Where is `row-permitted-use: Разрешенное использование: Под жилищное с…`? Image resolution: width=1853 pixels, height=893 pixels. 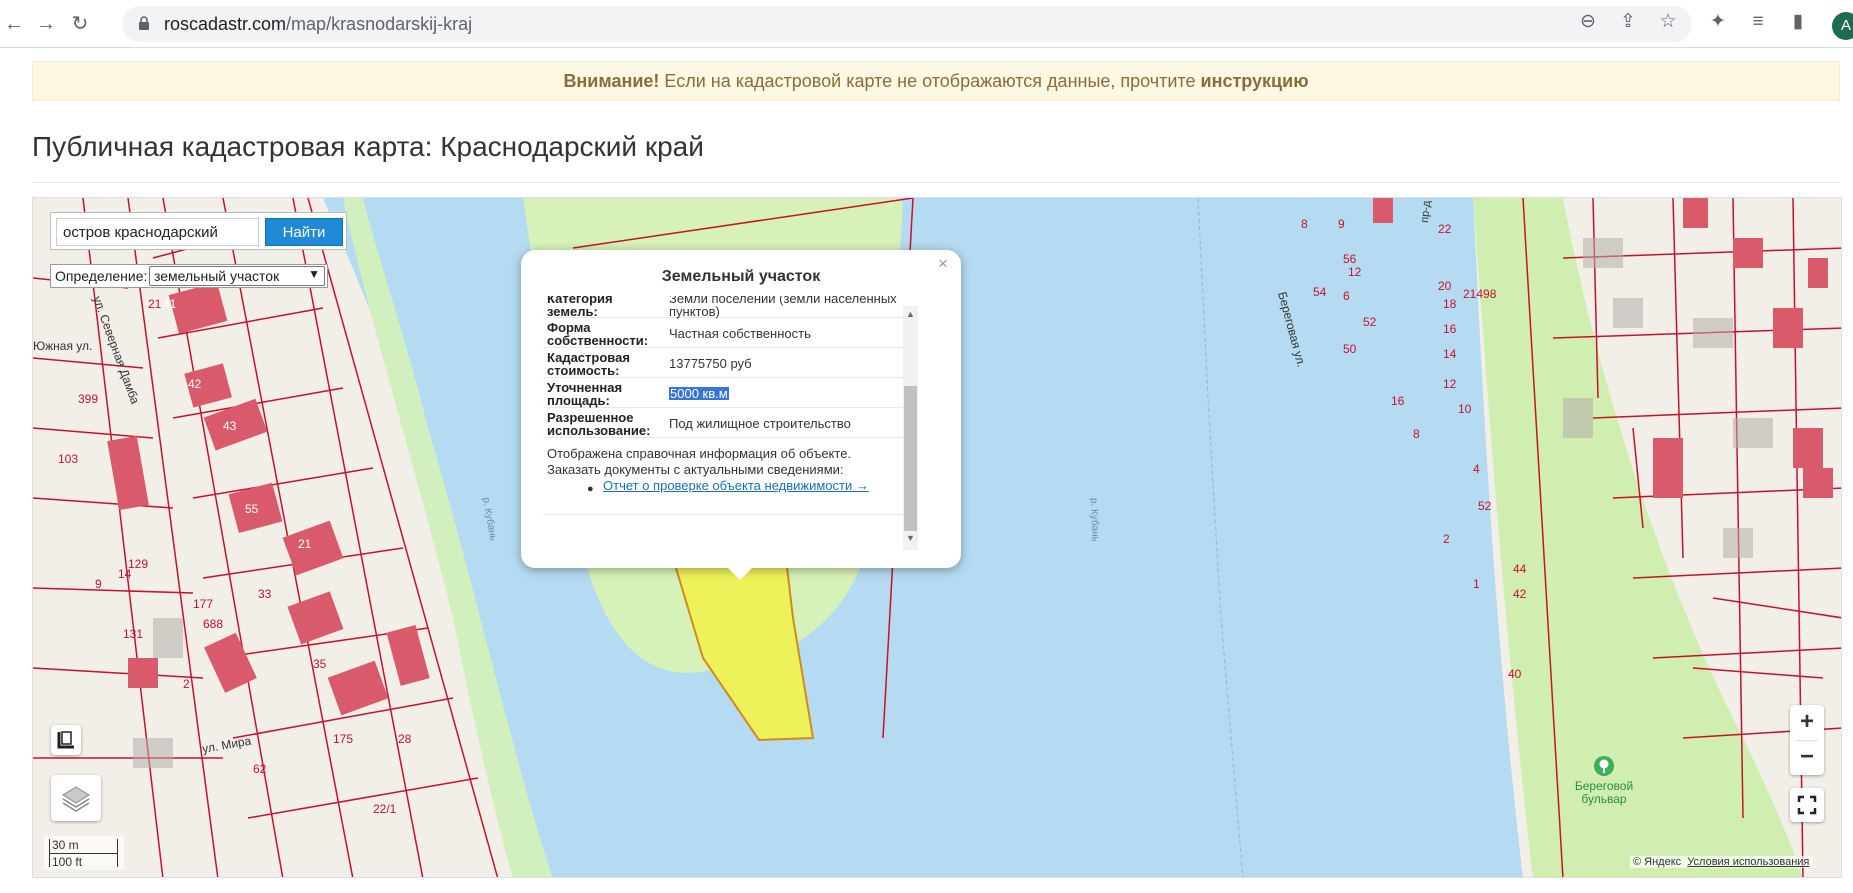
row-permitted-use: Разрешенное использование: Под жилищное с… is located at coordinates (729, 423).